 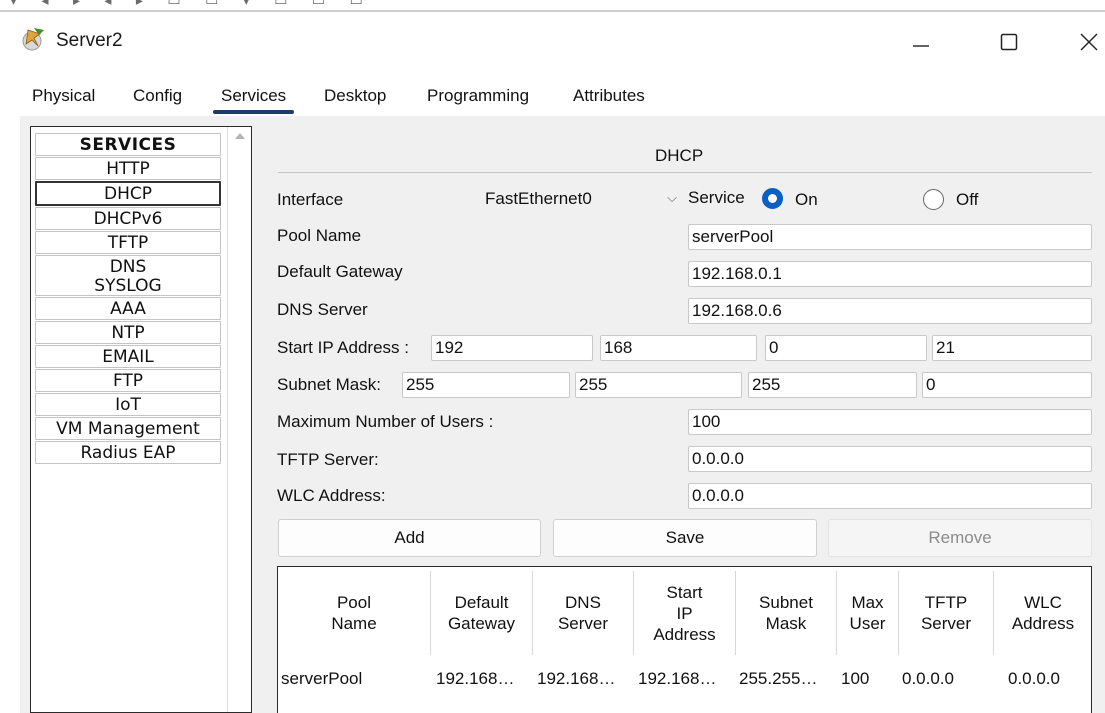 I want to click on column-header-tftp-server: TFTP Server, so click(x=946, y=613).